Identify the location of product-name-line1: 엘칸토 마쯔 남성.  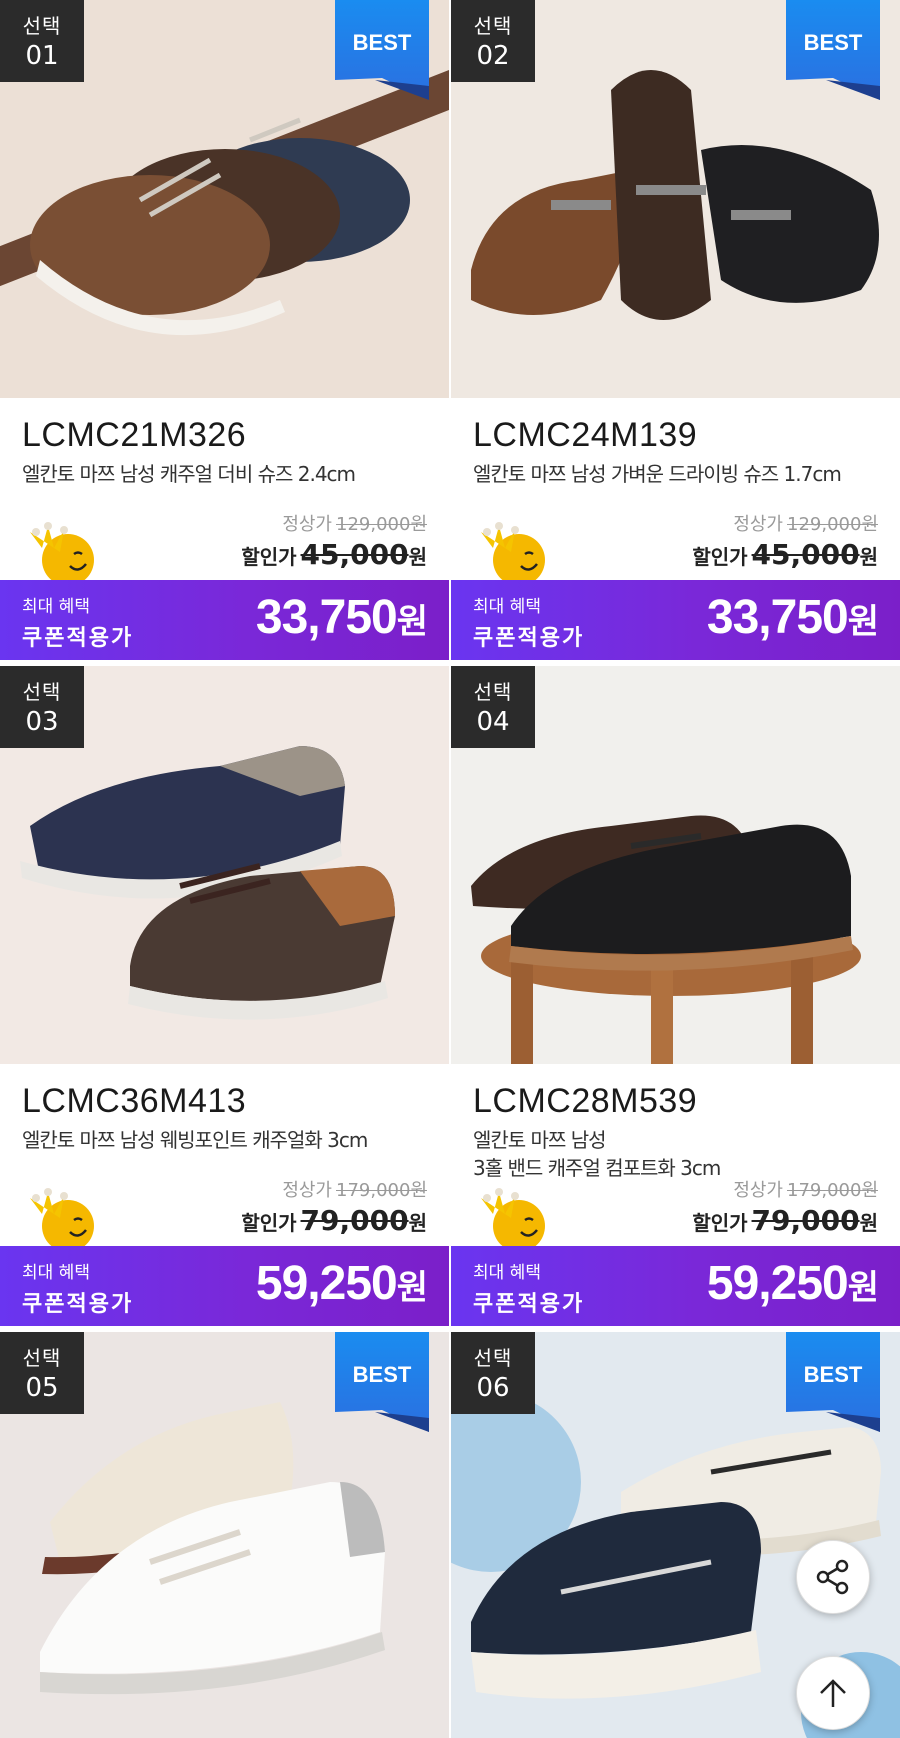
(540, 1140).